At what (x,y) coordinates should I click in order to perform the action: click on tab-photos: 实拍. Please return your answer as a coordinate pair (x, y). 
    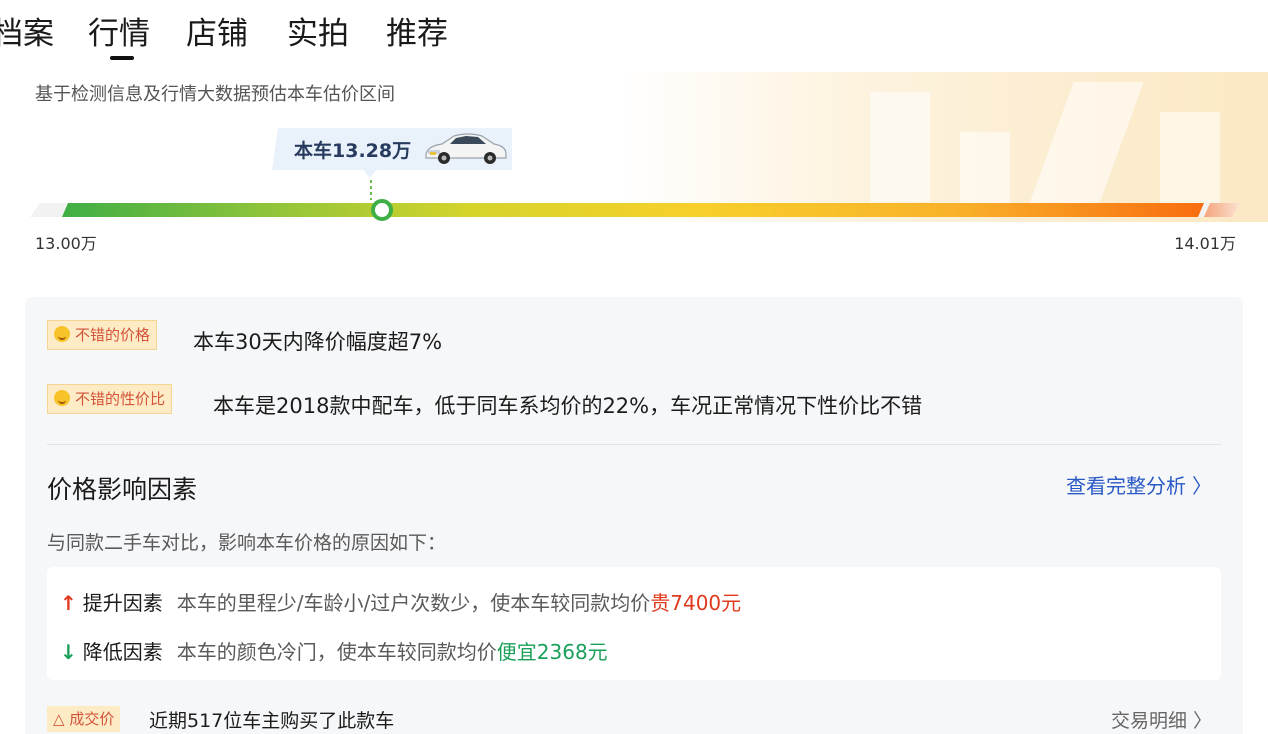
    Looking at the image, I should click on (318, 34).